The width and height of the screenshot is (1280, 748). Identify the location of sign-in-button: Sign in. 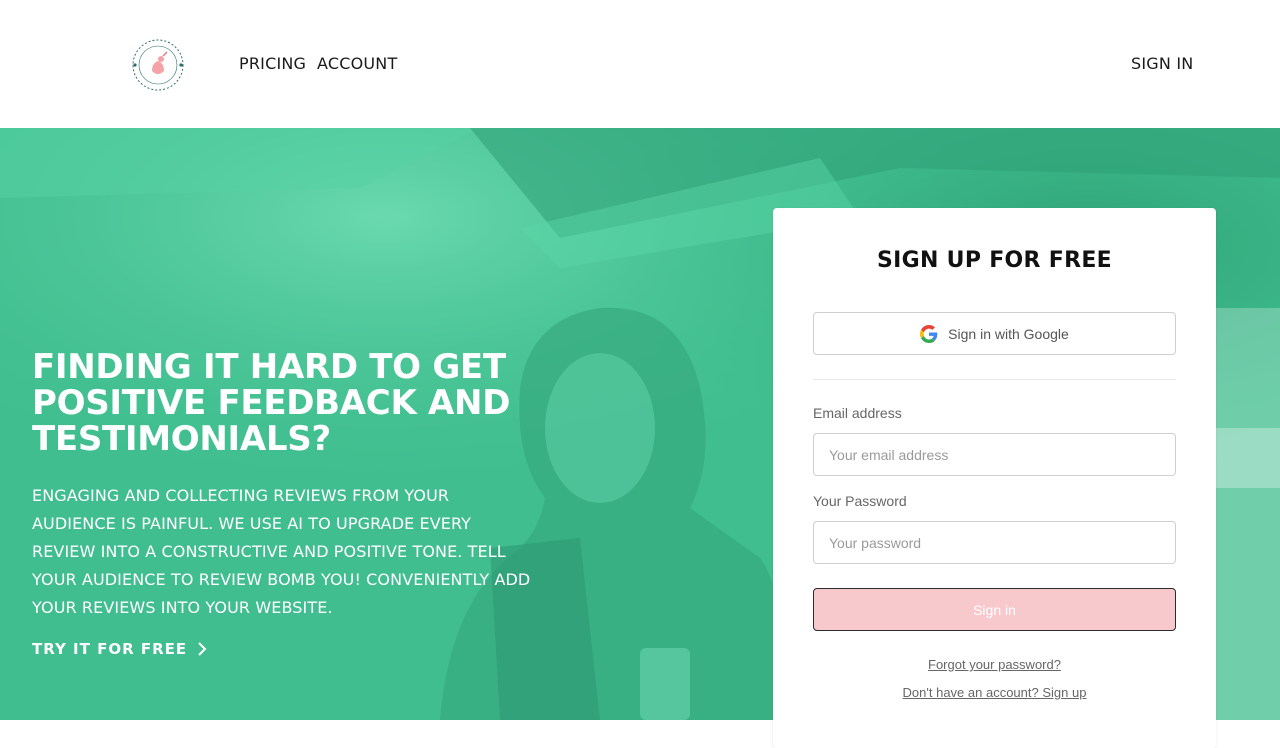
(994, 609).